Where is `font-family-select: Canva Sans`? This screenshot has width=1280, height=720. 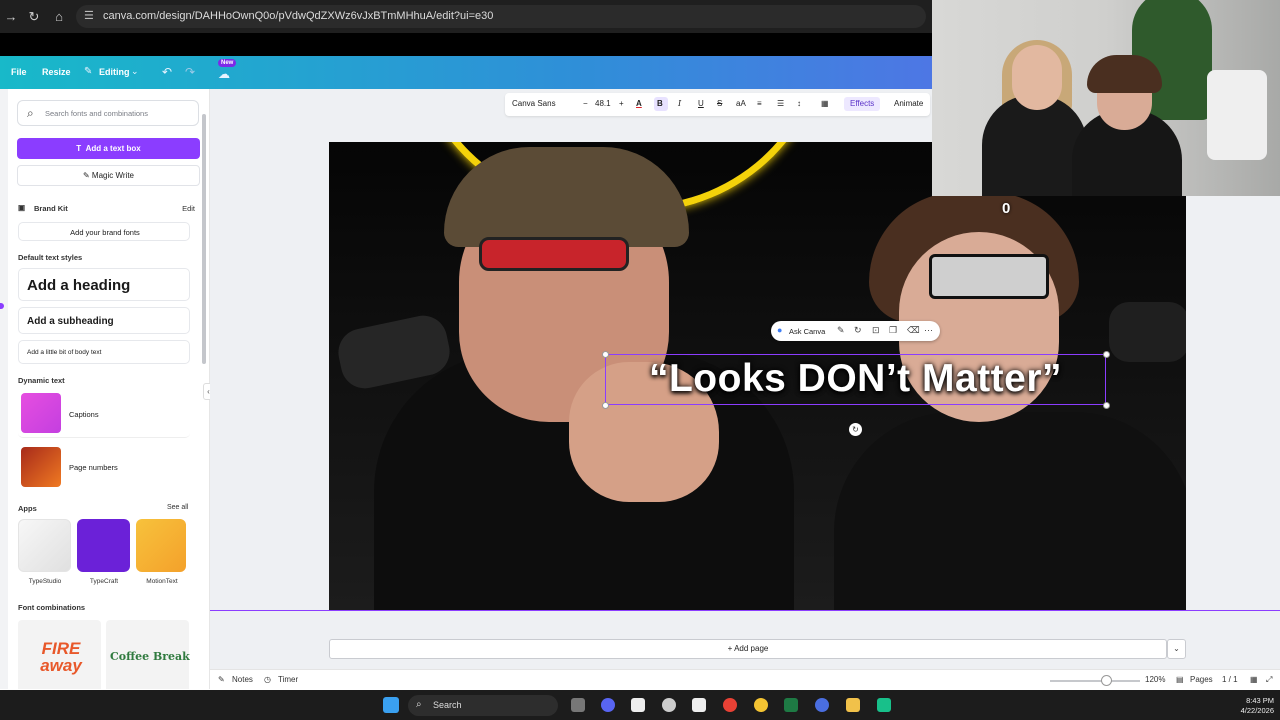 font-family-select: Canva Sans is located at coordinates (534, 103).